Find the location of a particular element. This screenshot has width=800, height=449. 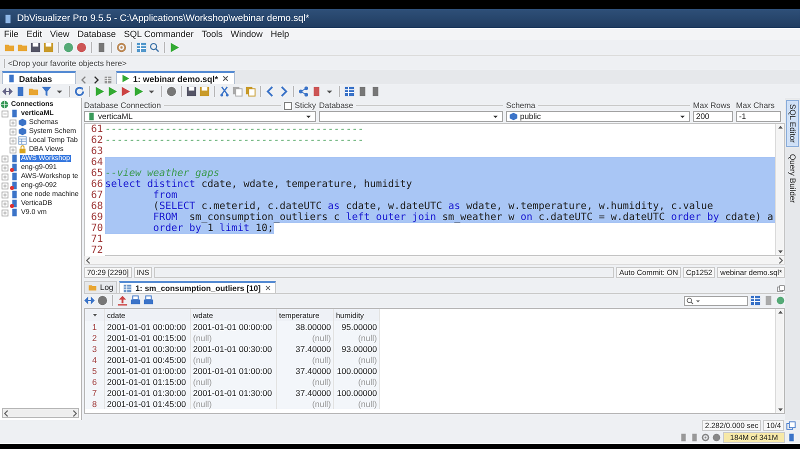

grid-icon is located at coordinates (141, 47).